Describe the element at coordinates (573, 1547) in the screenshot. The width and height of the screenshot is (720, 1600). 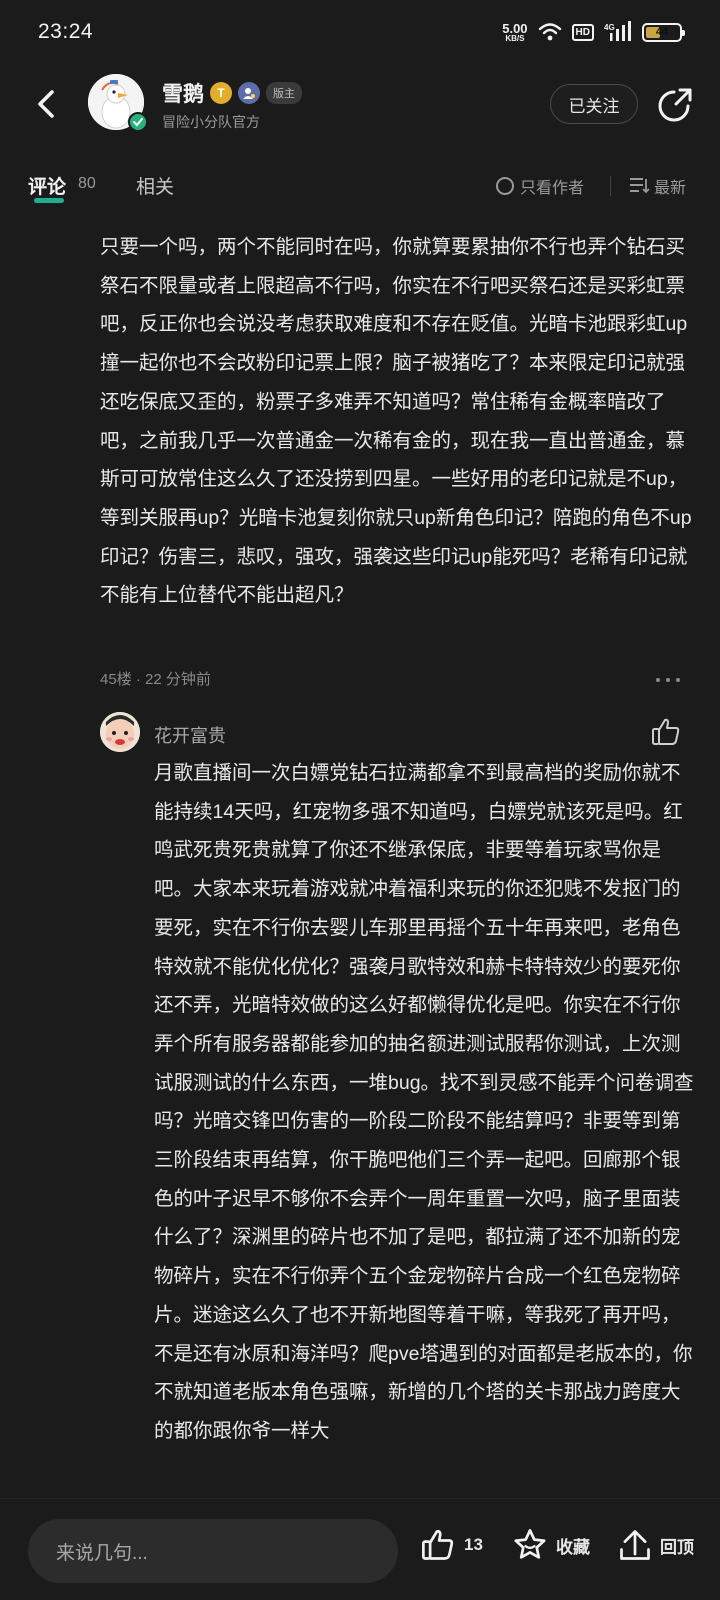
I see `favorite-label: 收藏` at that location.